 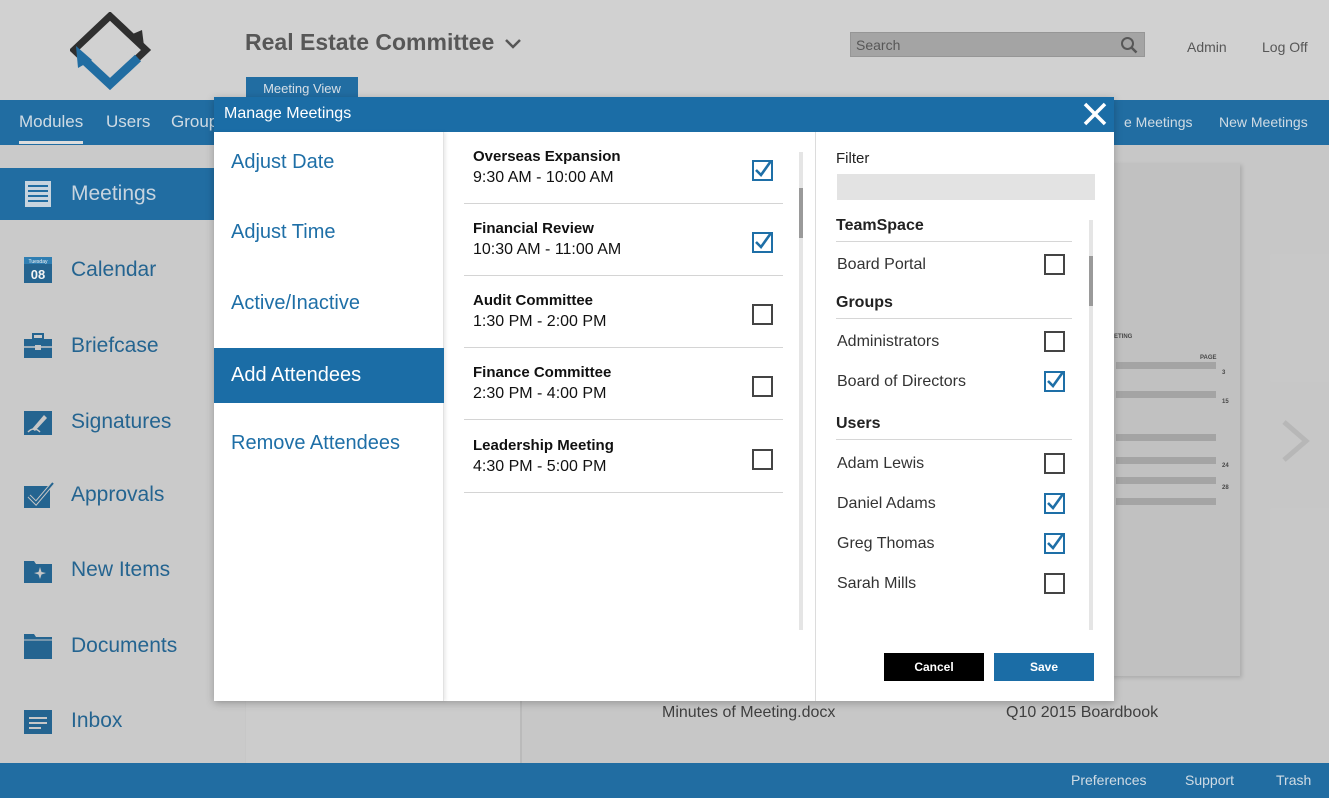 I want to click on menu-remove-attendees: Remove Attendees, so click(x=329, y=443).